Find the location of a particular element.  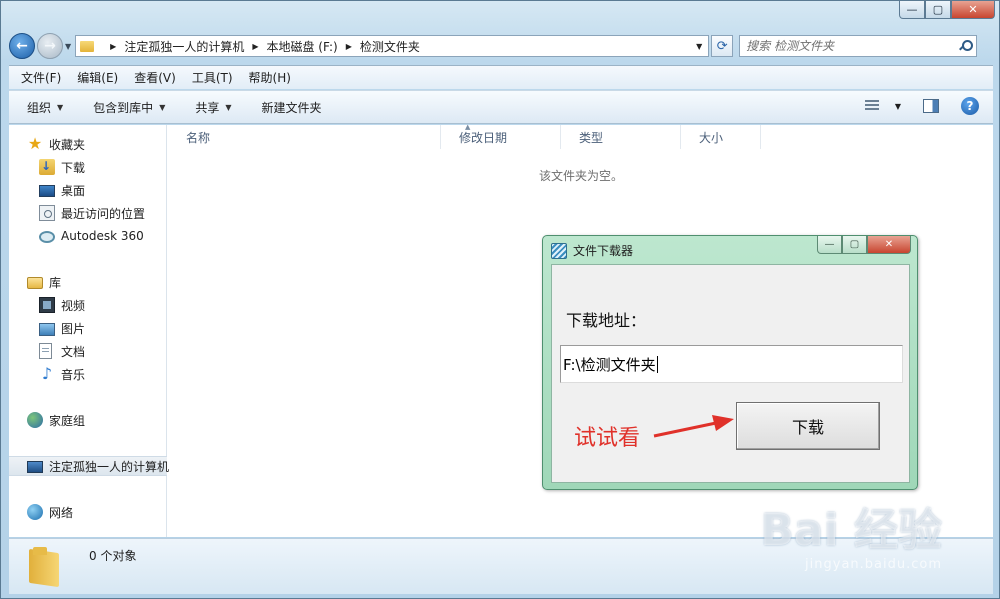

minimize-button: — is located at coordinates (912, 10).